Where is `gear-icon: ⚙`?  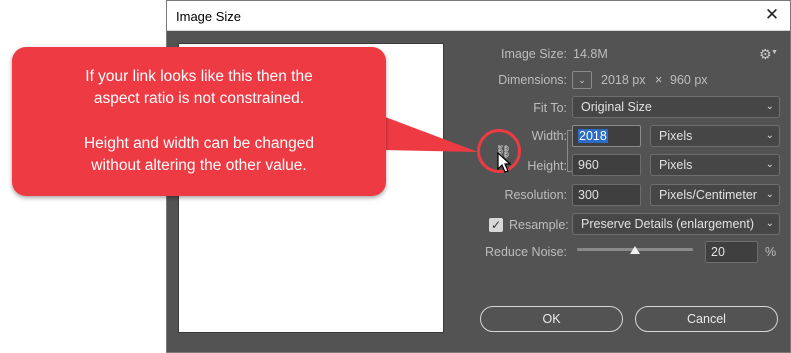 gear-icon: ⚙ is located at coordinates (765, 54).